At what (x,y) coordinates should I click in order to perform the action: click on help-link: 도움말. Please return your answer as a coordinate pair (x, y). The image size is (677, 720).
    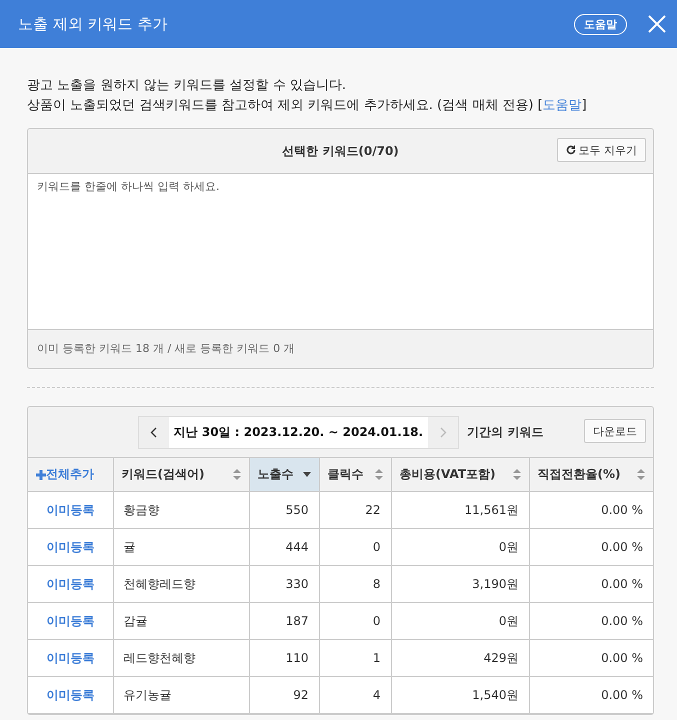
    Looking at the image, I should click on (562, 105).